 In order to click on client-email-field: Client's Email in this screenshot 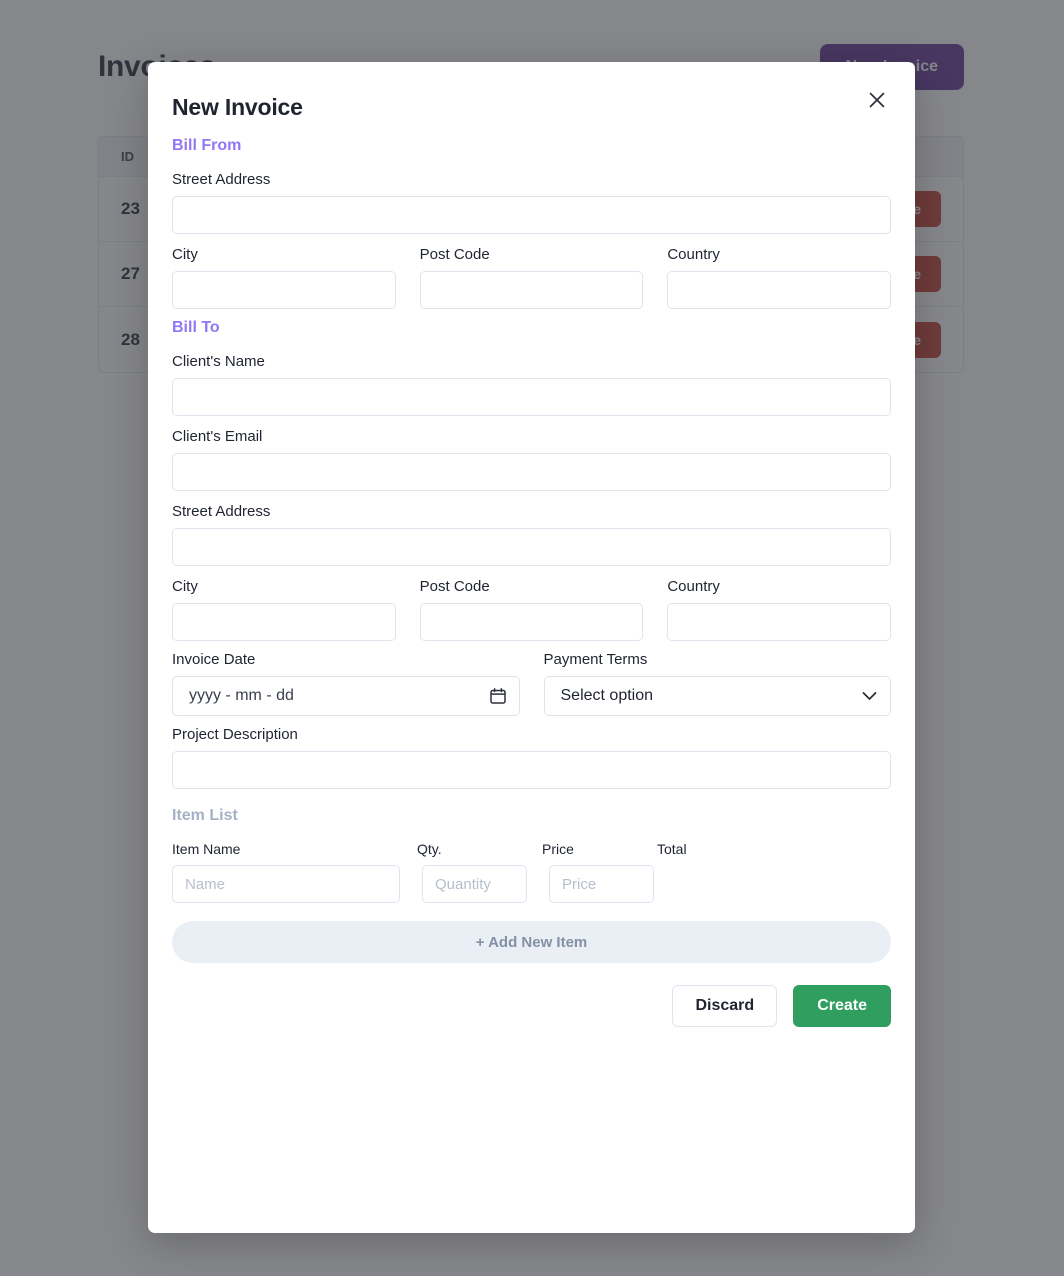, I will do `click(531, 459)`.